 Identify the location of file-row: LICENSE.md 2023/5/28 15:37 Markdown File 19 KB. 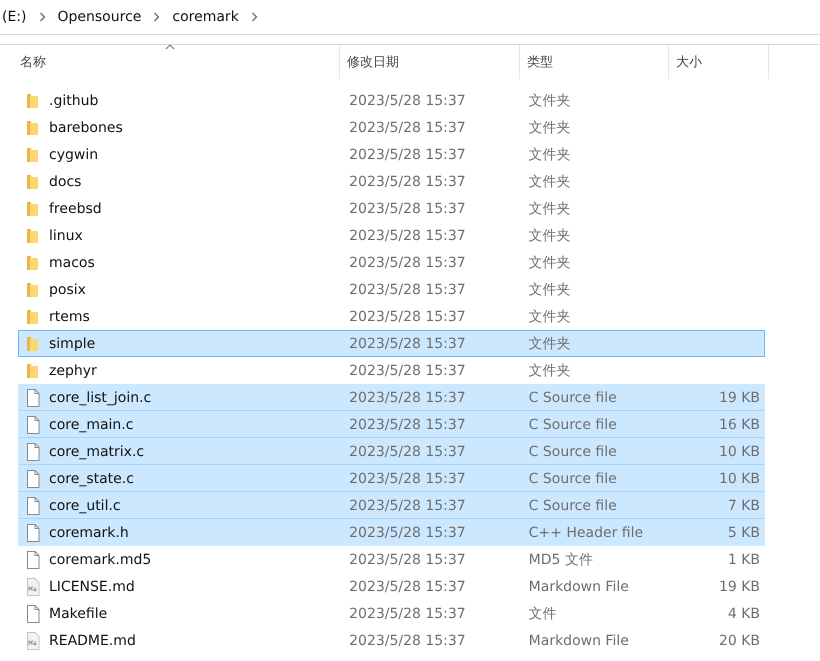
(391, 586).